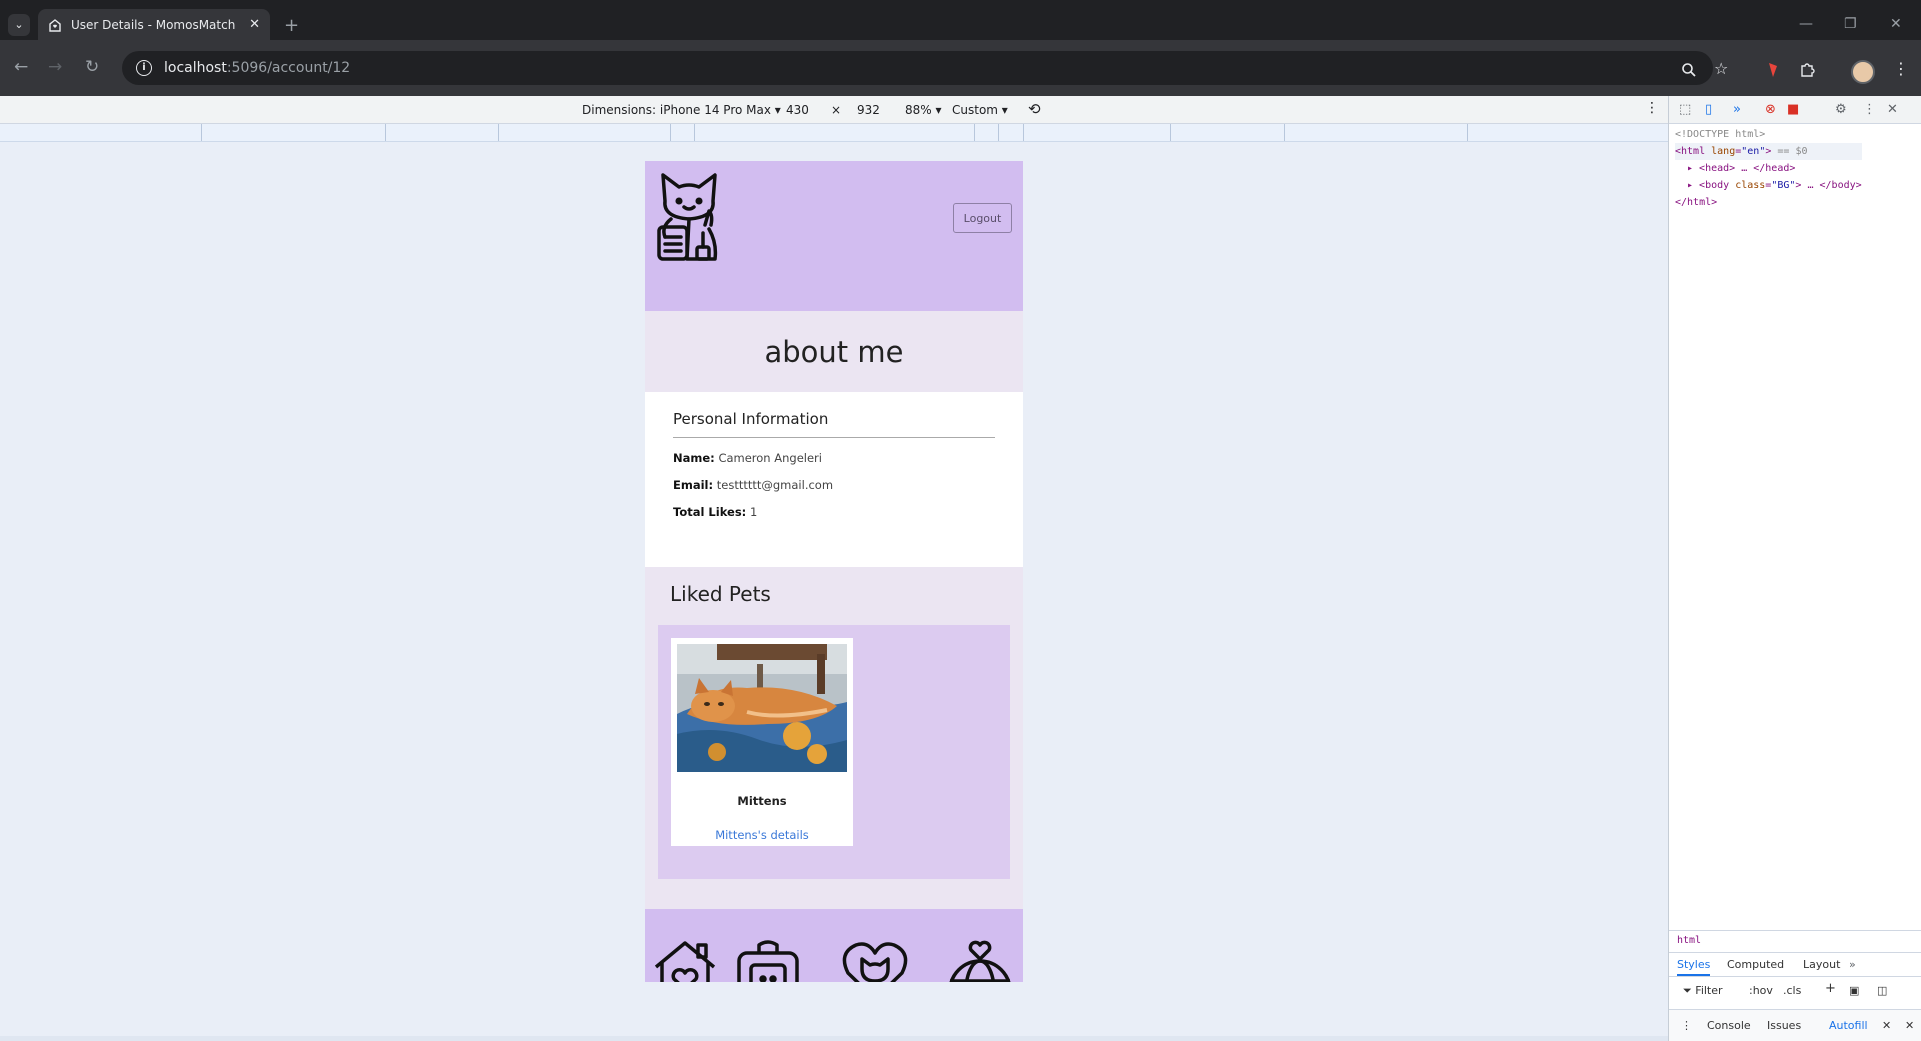 This screenshot has width=1921, height=1041. What do you see at coordinates (1703, 991) in the screenshot?
I see `filter-input: ⏷ Filter` at bounding box center [1703, 991].